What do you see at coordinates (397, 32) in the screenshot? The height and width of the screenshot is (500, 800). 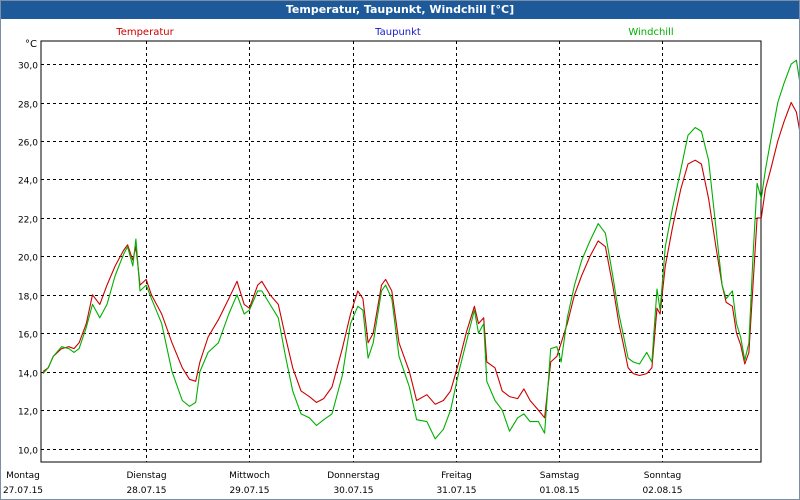 I see `legend-taupunkt: Taupunkt` at bounding box center [397, 32].